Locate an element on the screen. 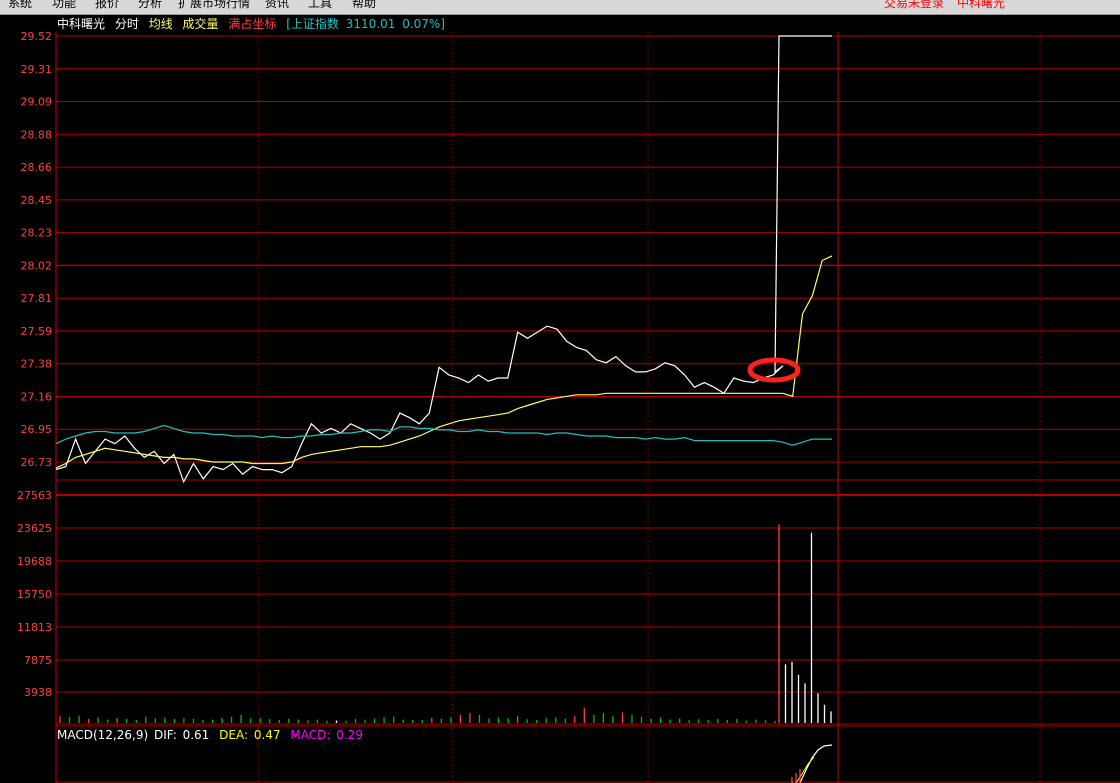 This screenshot has width=1120, height=783. price-tick-label: 29.52 is located at coordinates (37, 36).